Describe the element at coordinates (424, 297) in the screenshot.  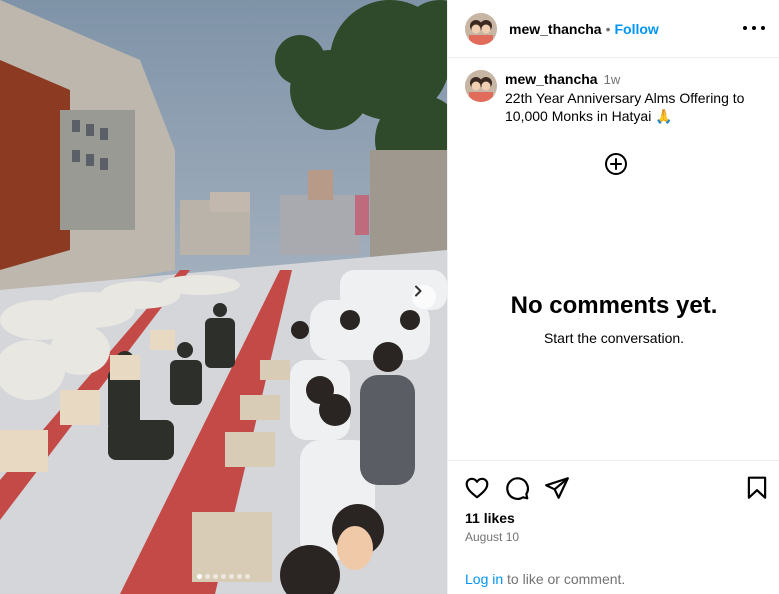
I see `next-slide-button` at that location.